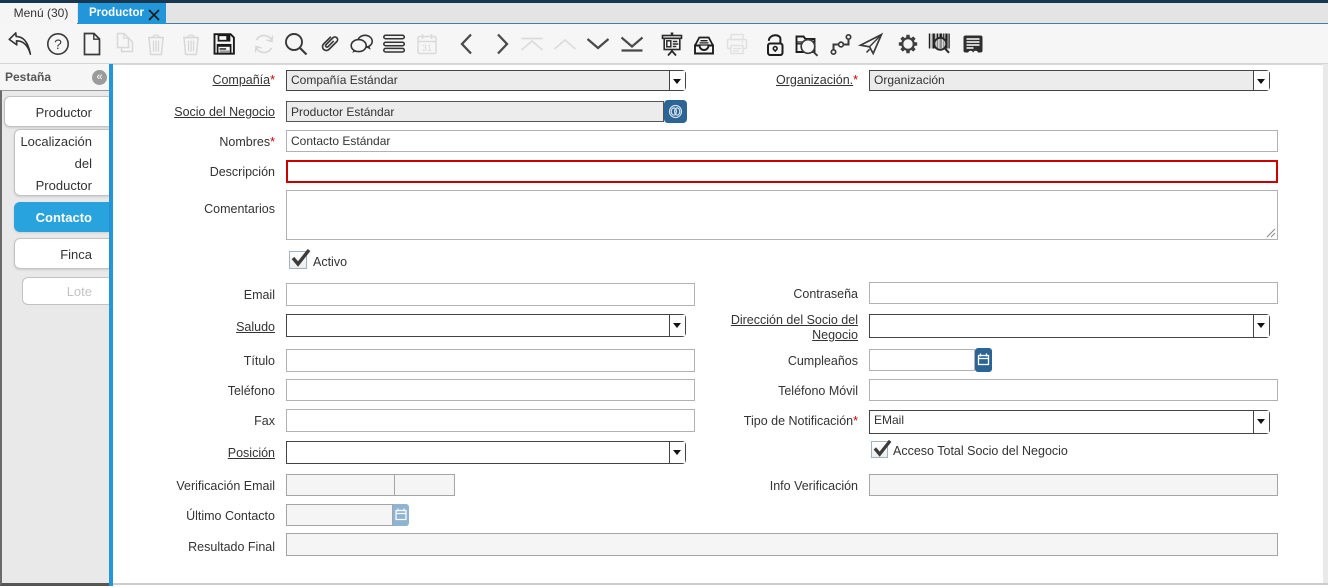 The width and height of the screenshot is (1328, 587). Describe the element at coordinates (427, 48) in the screenshot. I see `svg-text: 31` at that location.